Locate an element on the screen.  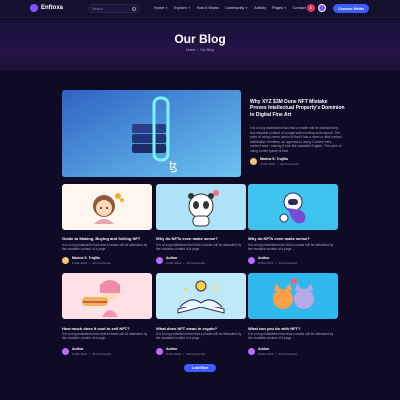
brand-logo: Enftoxa is located at coordinates (46, 8).